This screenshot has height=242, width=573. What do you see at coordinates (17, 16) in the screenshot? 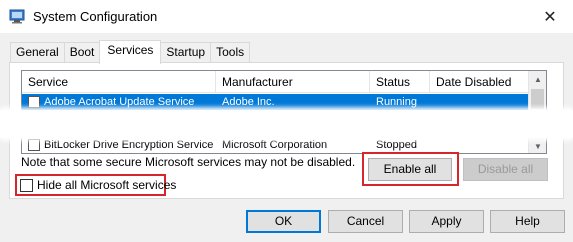
I see `msconfig-app-icon` at bounding box center [17, 16].